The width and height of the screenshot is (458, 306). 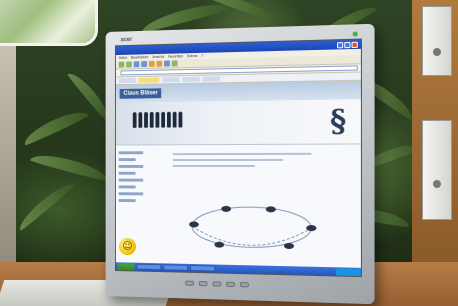 I want to click on search-icon, so click(x=151, y=63).